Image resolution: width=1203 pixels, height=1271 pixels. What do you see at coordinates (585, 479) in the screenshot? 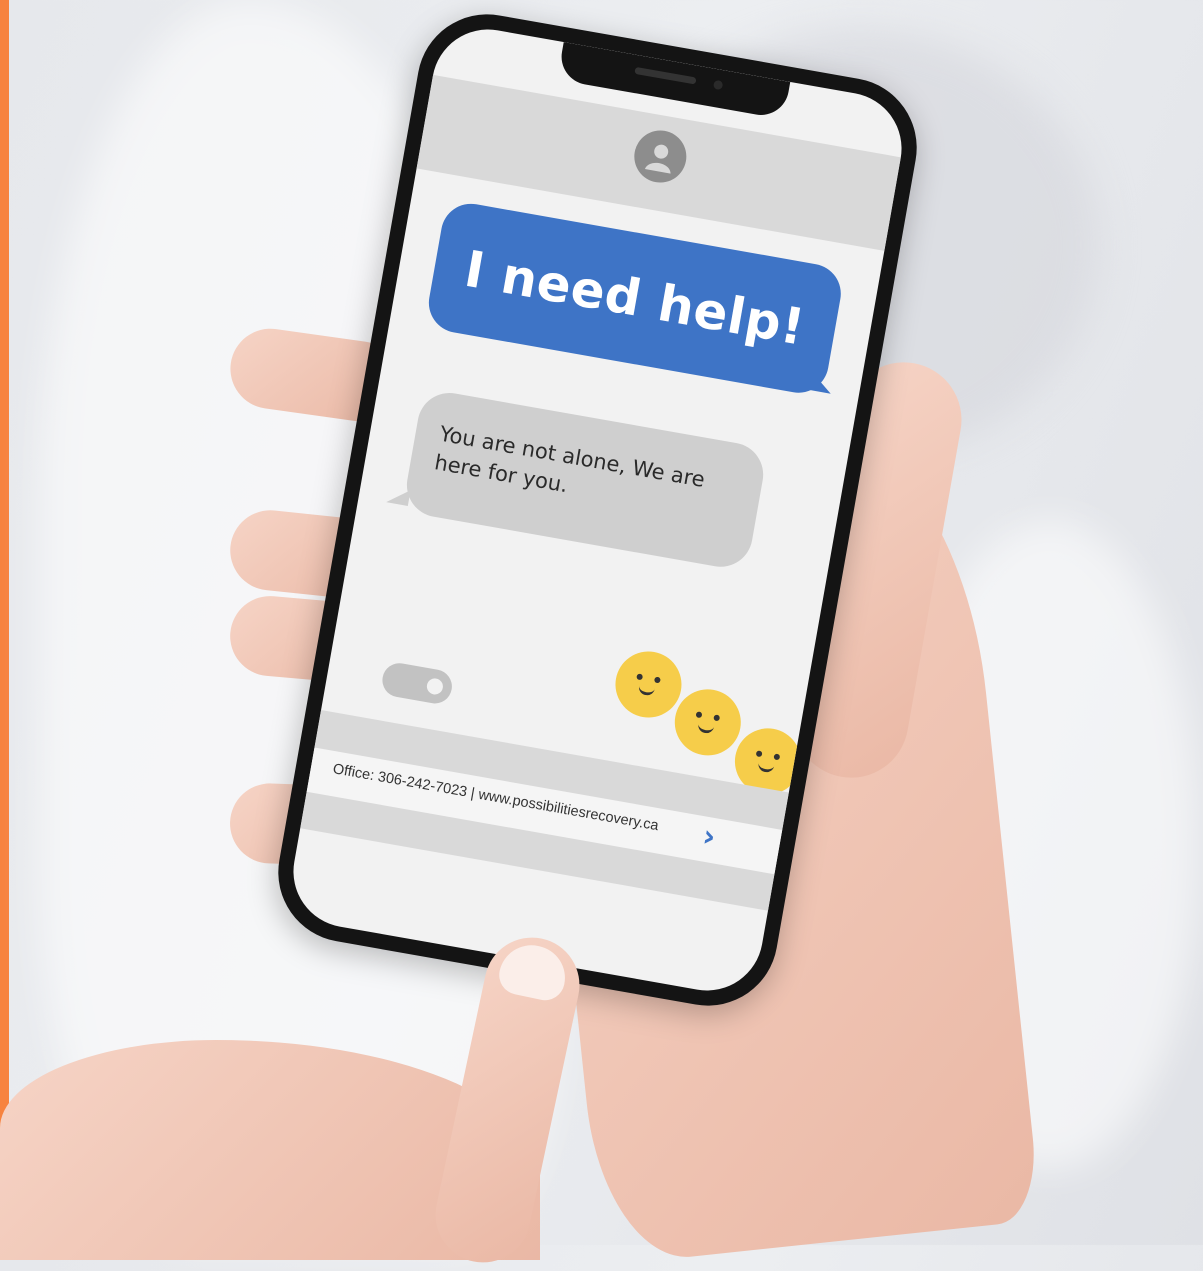
I see `received-message-bubble: You are not alone, We are here for you.` at bounding box center [585, 479].